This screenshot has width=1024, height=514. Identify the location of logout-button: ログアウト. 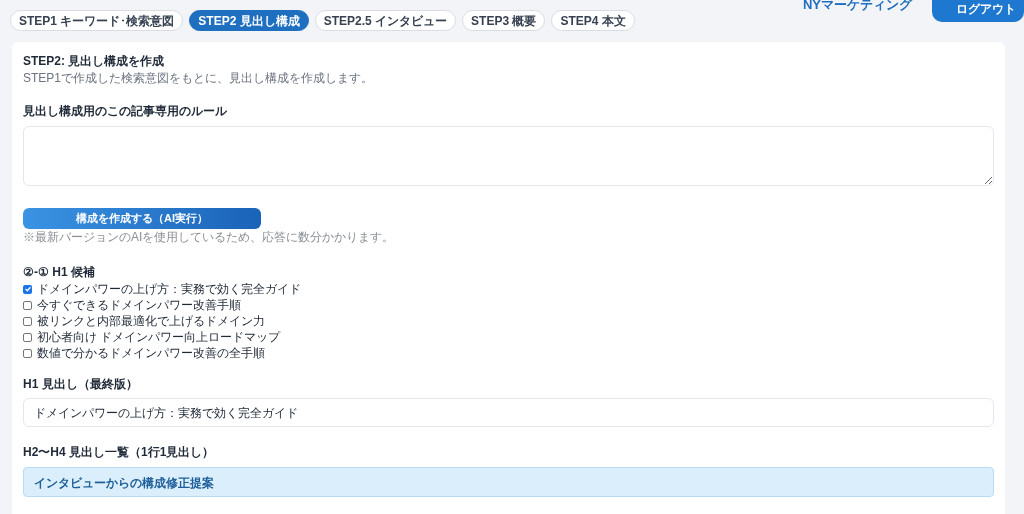
(978, 11).